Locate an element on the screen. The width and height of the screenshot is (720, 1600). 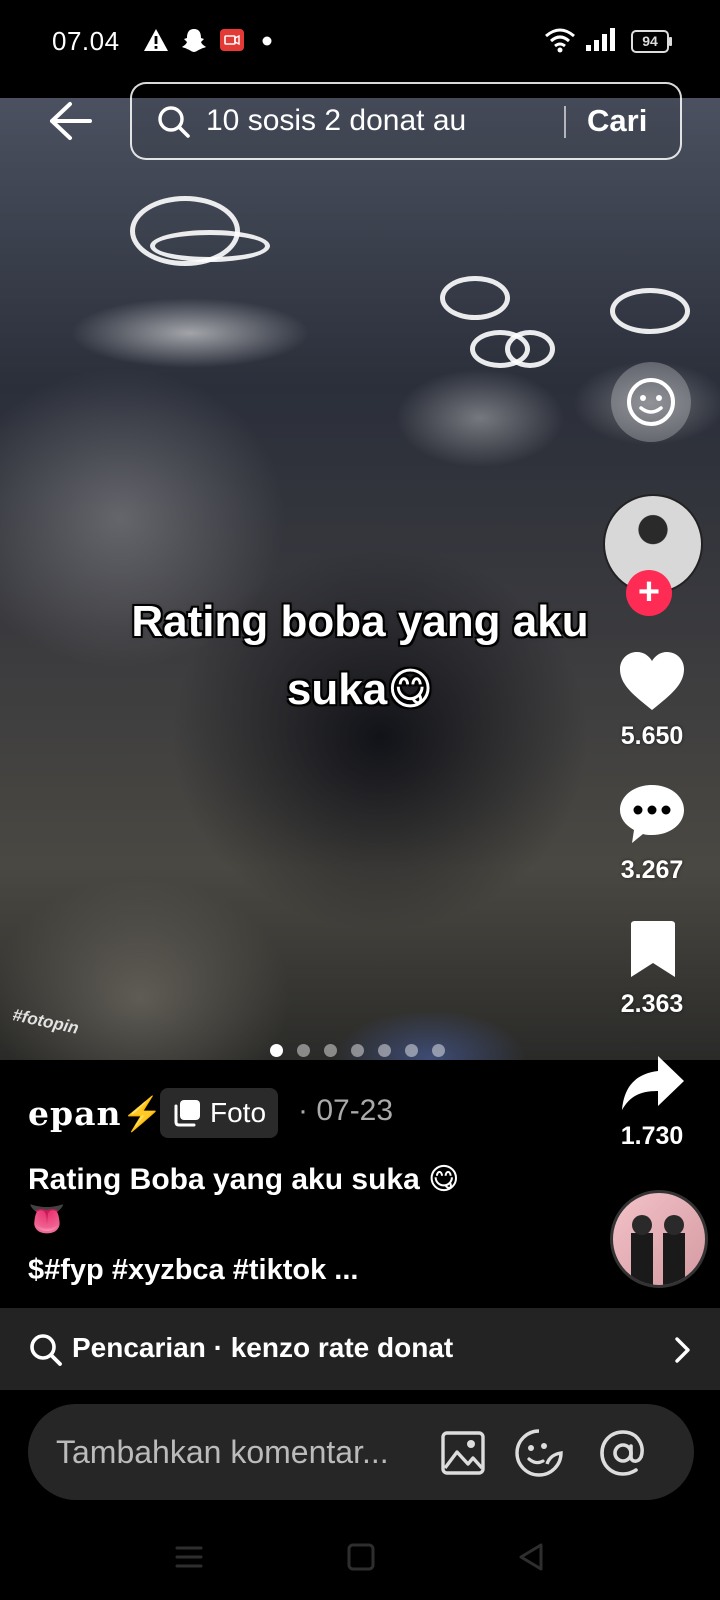
description-line-2: 👅 is located at coordinates (47, 1219).